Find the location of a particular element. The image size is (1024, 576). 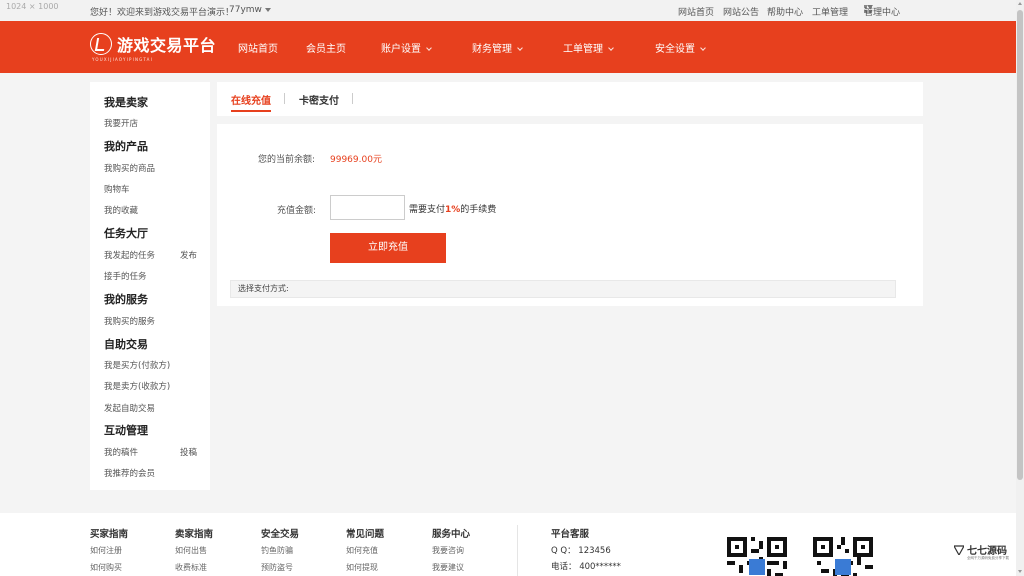

nav-label: 网站首页 is located at coordinates (258, 49).